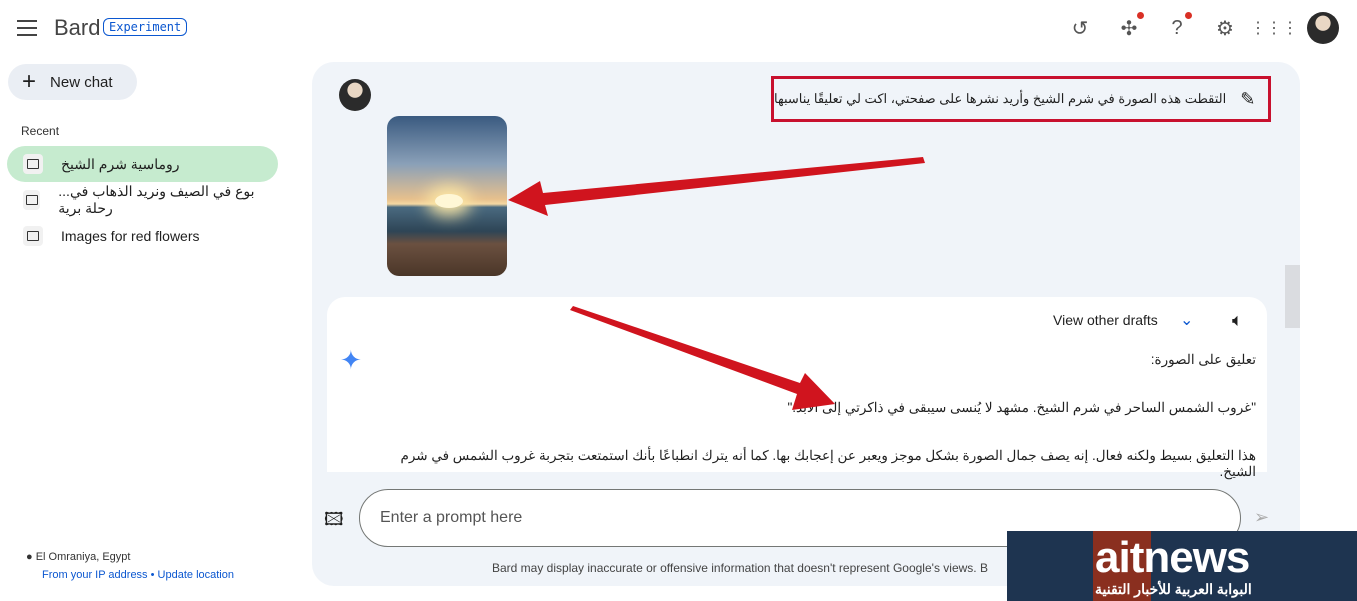 Image resolution: width=1357 pixels, height=601 pixels. What do you see at coordinates (1173, 589) in the screenshot?
I see `watermark-tagline: البوابة العربية للأخبار التقنية` at bounding box center [1173, 589].